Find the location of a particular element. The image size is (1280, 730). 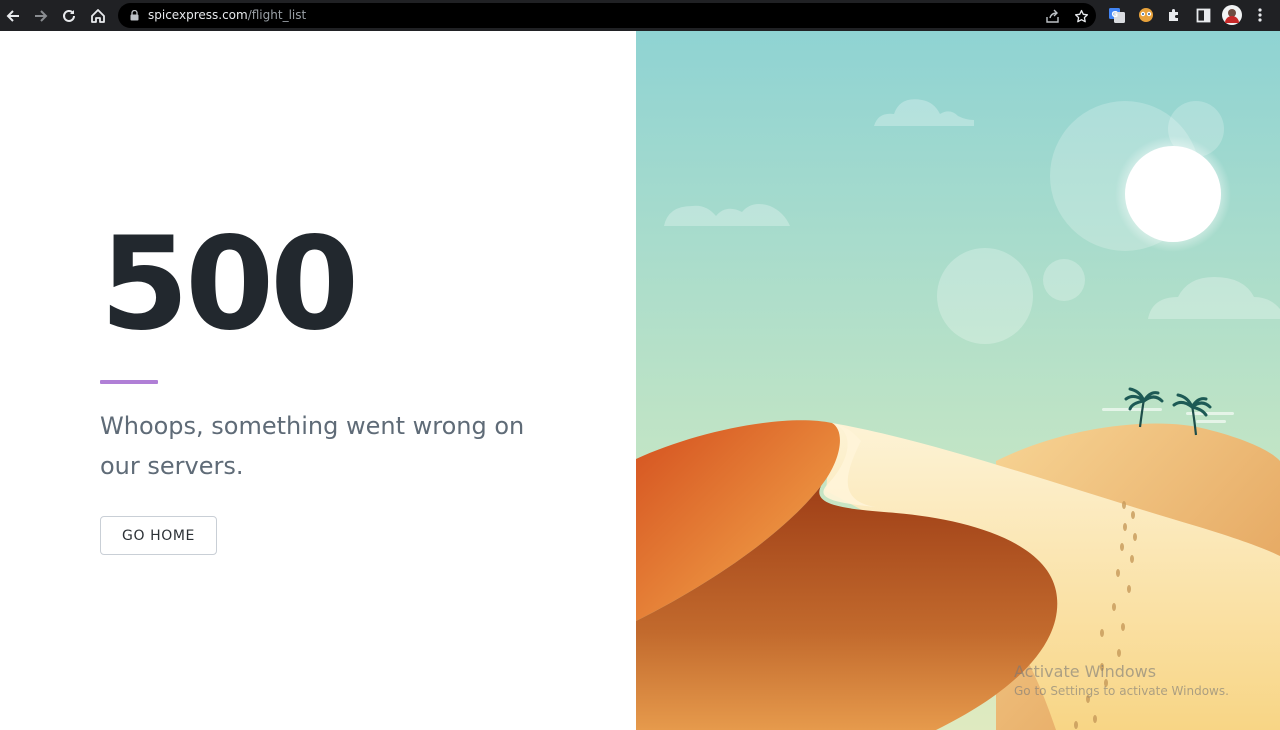

address-bar: spicexpress.com/flight_list is located at coordinates (607, 15).